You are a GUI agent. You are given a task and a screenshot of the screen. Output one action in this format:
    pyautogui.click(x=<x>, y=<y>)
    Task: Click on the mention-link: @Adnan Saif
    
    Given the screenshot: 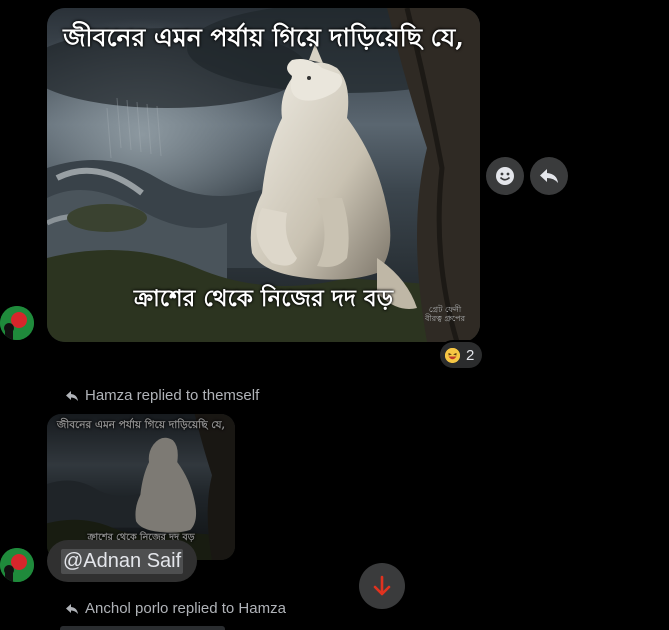 What is the action you would take?
    pyautogui.click(x=122, y=561)
    